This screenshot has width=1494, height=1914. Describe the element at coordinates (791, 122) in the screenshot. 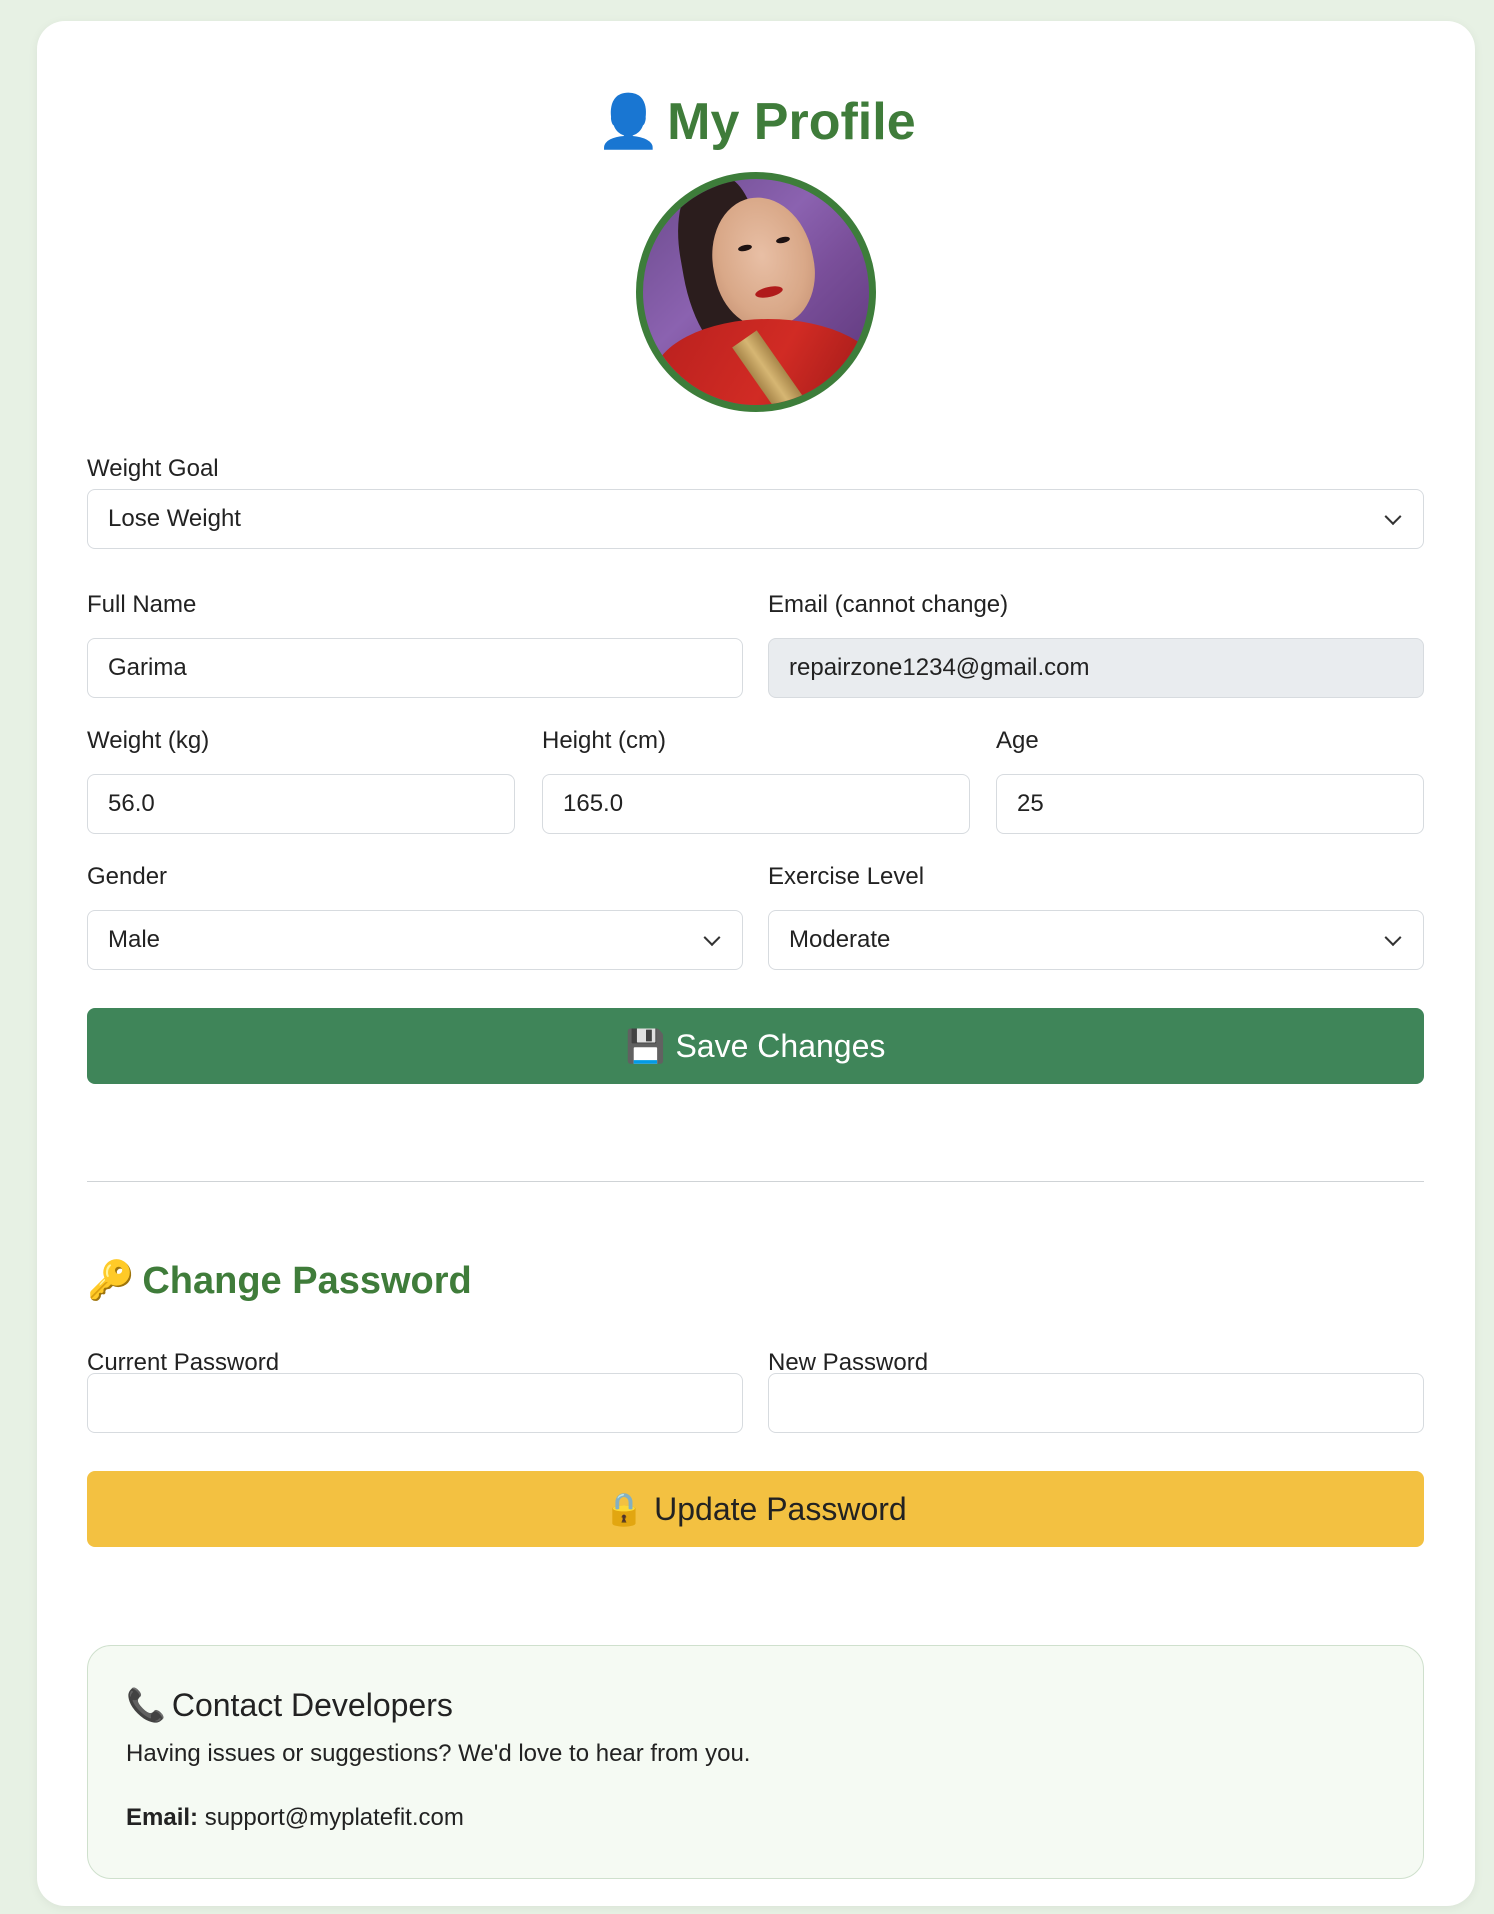

I see `page-title-text: My Profile` at that location.